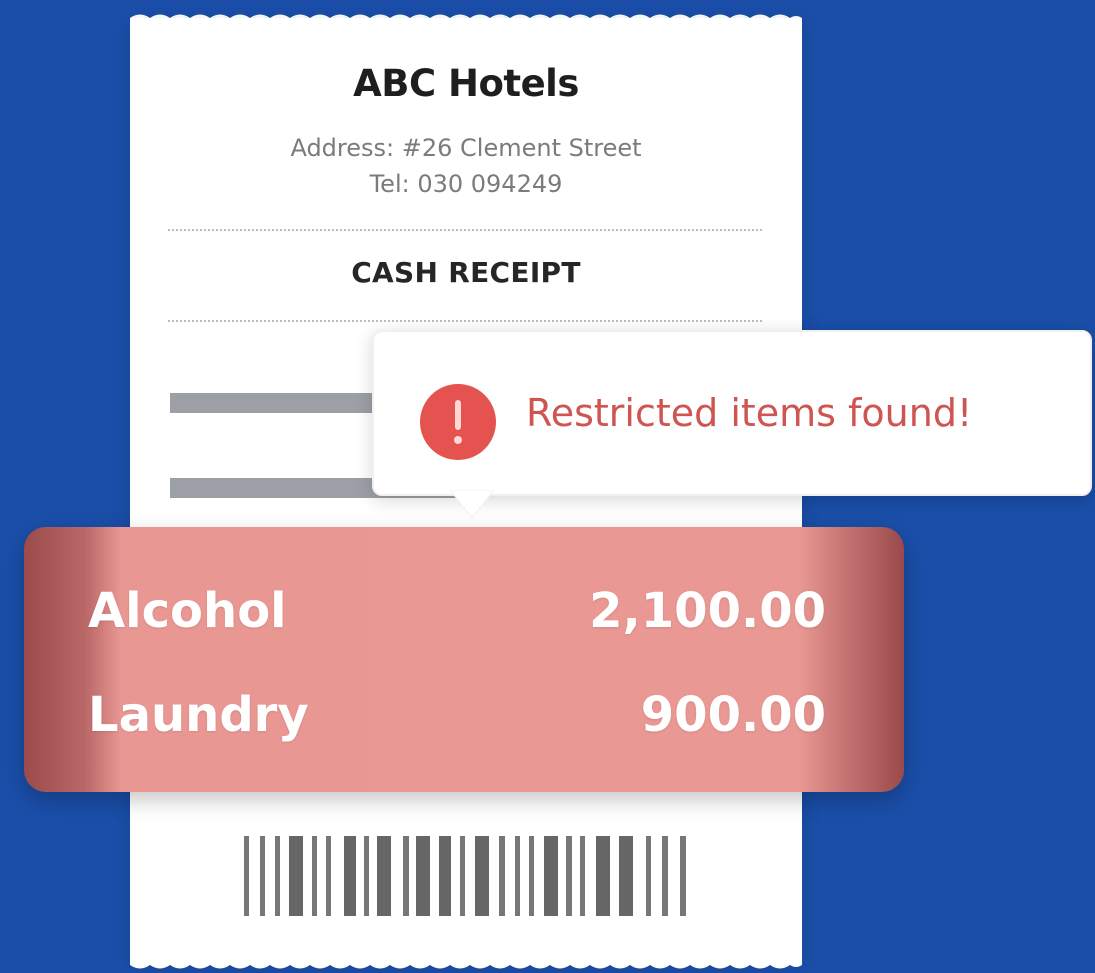  I want to click on receipt-title: CASH RECEIPT, so click(466, 272).